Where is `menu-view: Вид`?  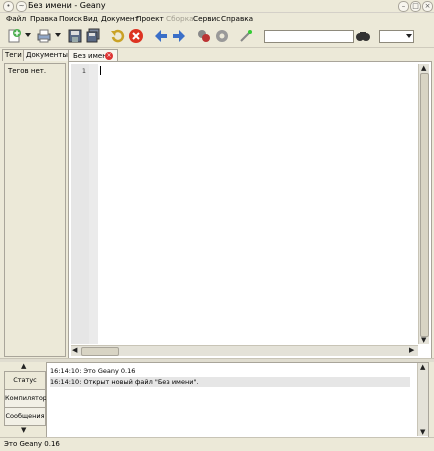
menu-view: Вид is located at coordinates (90, 18).